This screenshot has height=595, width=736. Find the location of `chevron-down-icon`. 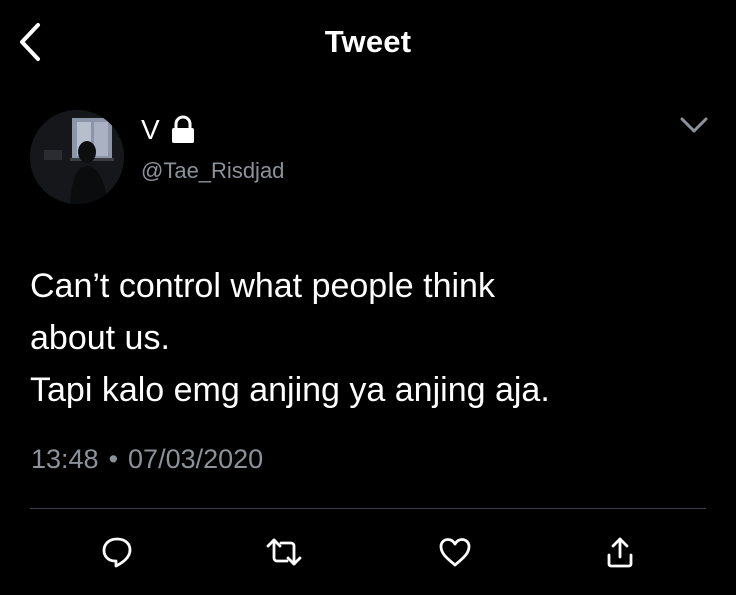

chevron-down-icon is located at coordinates (694, 125).